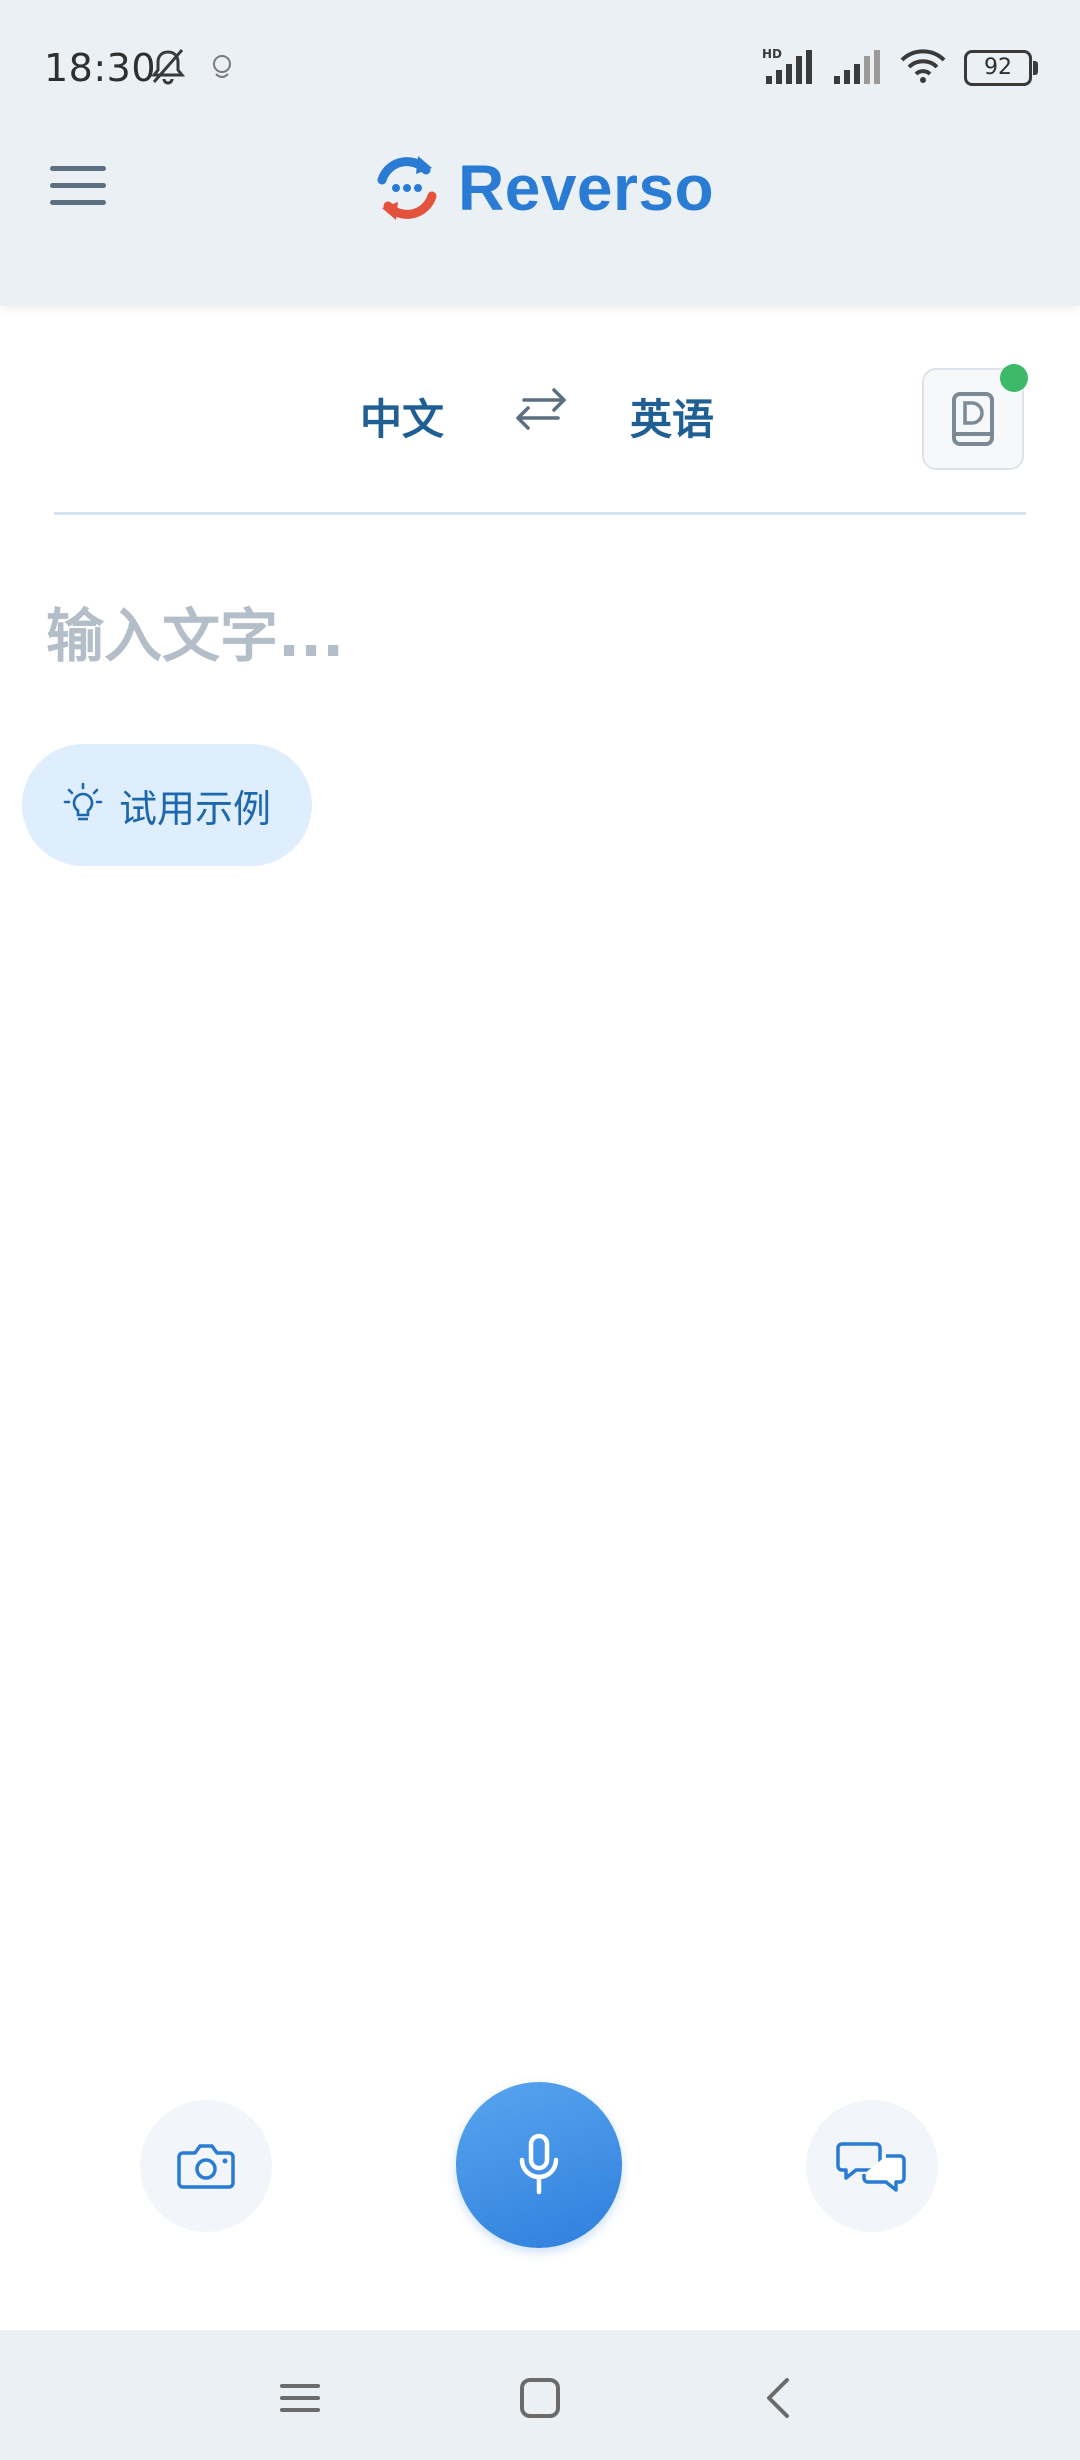 The image size is (1080, 2460). I want to click on nav-menu-button, so click(300, 2398).